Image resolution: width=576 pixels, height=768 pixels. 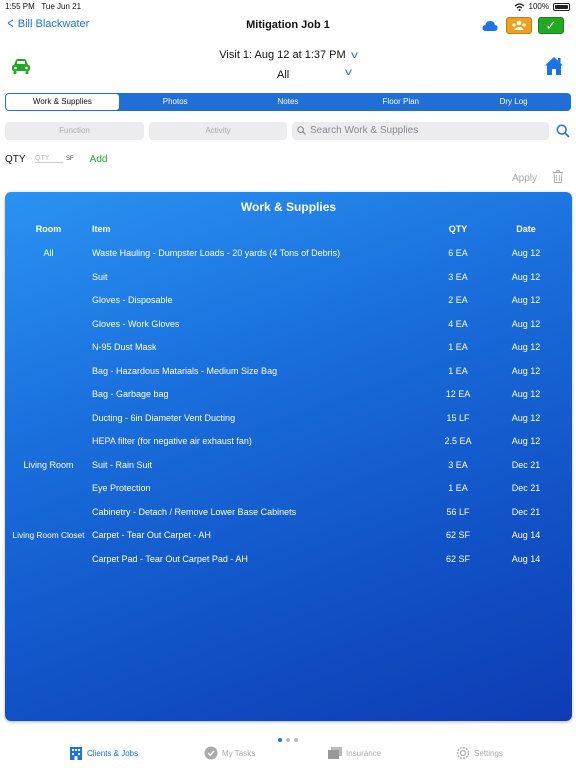 I want to click on tab-settings: Settings, so click(x=479, y=753).